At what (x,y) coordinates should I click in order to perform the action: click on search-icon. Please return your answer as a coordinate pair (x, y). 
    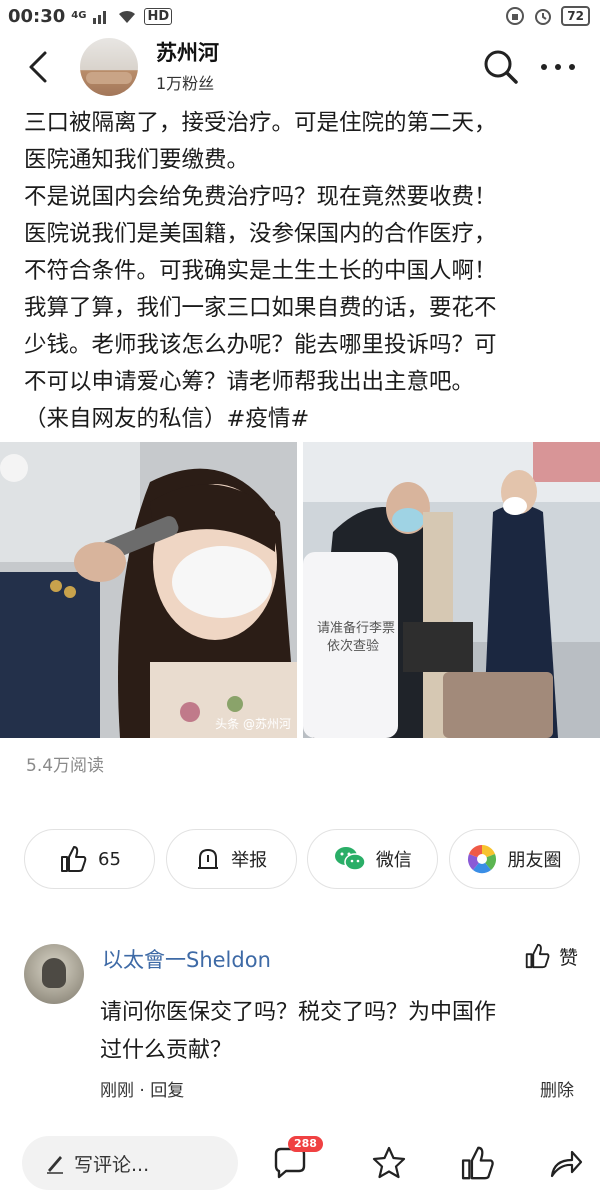
    Looking at the image, I should click on (501, 67).